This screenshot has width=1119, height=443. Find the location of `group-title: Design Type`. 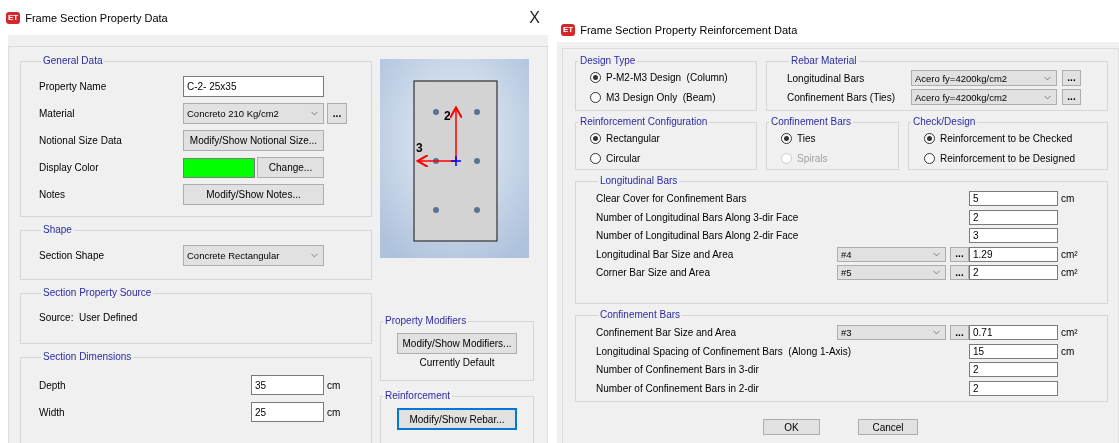

group-title: Design Type is located at coordinates (608, 61).